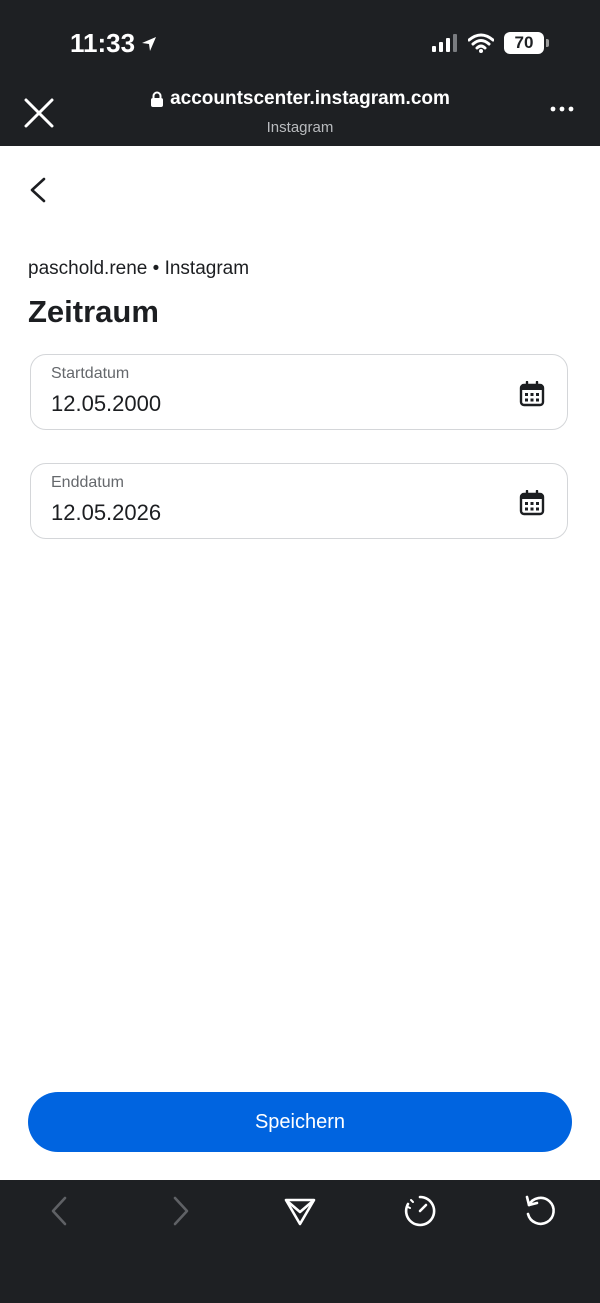  What do you see at coordinates (444, 43) in the screenshot?
I see `cellular-signal-icon` at bounding box center [444, 43].